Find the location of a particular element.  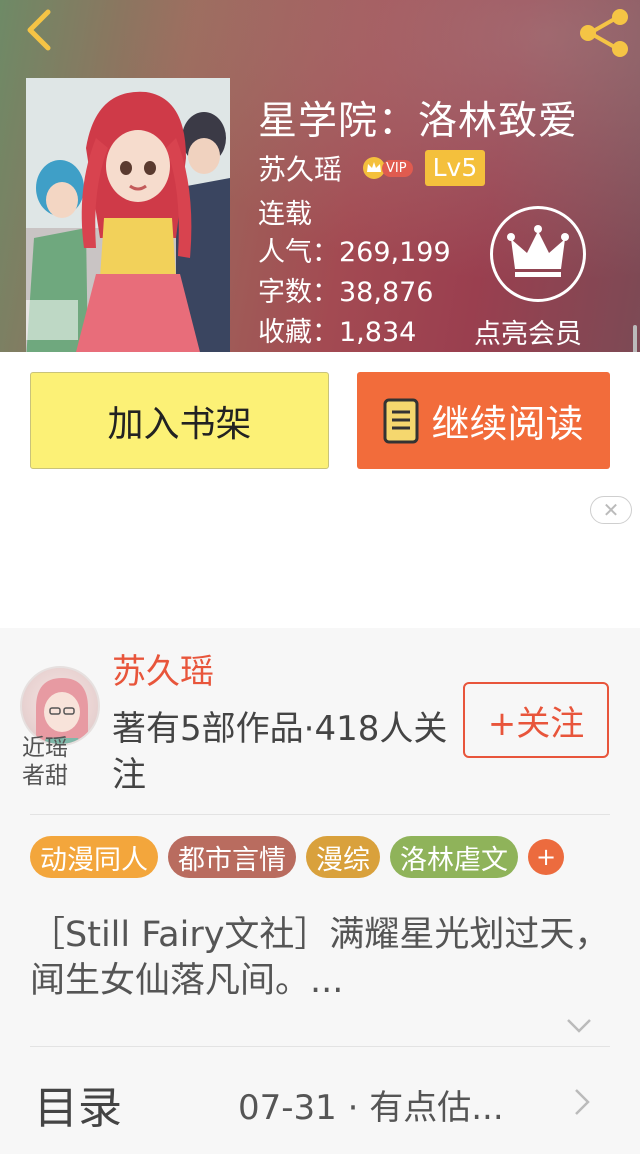

author-stats: 著有5部作品·418人关注 is located at coordinates (280, 752).